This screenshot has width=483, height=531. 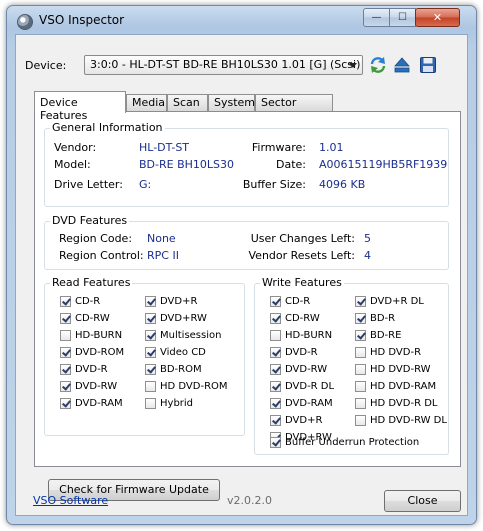 What do you see at coordinates (437, 17) in the screenshot?
I see `close-window-button: ✕` at bounding box center [437, 17].